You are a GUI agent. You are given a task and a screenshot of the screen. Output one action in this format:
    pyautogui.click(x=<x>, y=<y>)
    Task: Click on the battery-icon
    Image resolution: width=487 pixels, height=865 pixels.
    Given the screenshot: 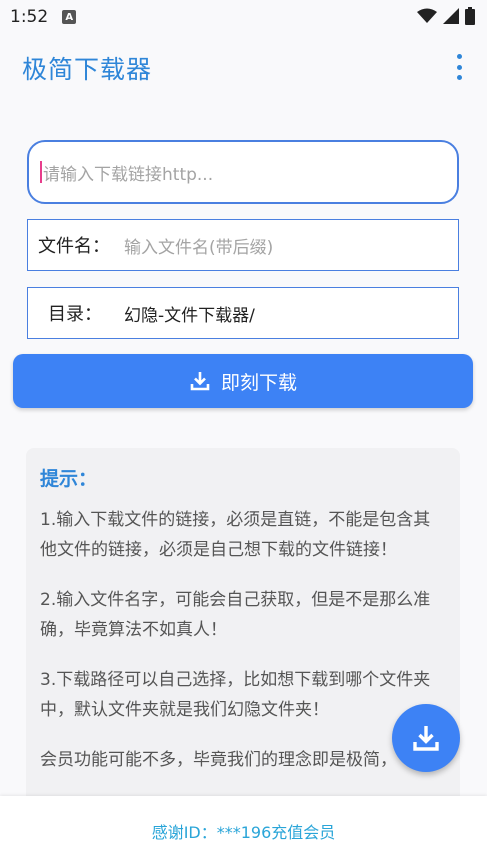 What is the action you would take?
    pyautogui.click(x=470, y=16)
    